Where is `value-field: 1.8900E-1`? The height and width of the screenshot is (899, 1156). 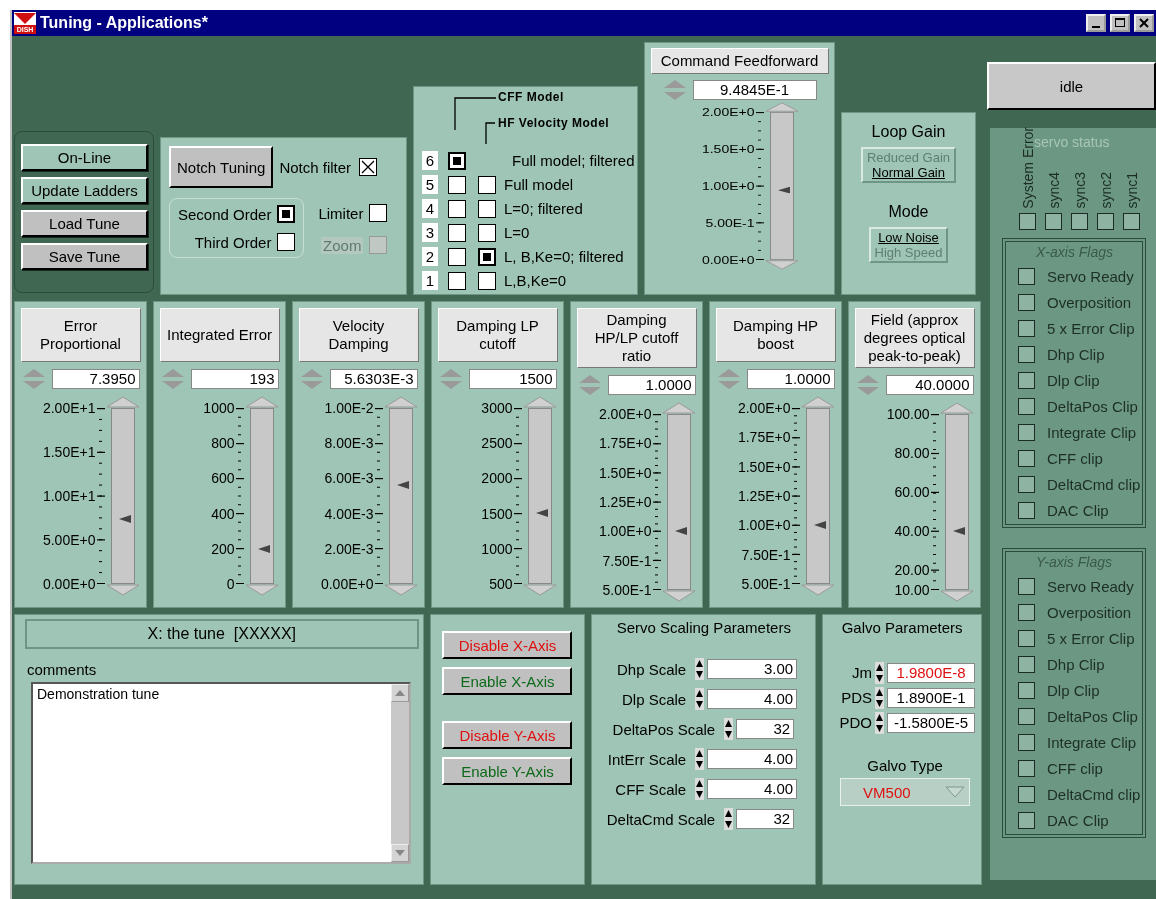 value-field: 1.8900E-1 is located at coordinates (931, 697).